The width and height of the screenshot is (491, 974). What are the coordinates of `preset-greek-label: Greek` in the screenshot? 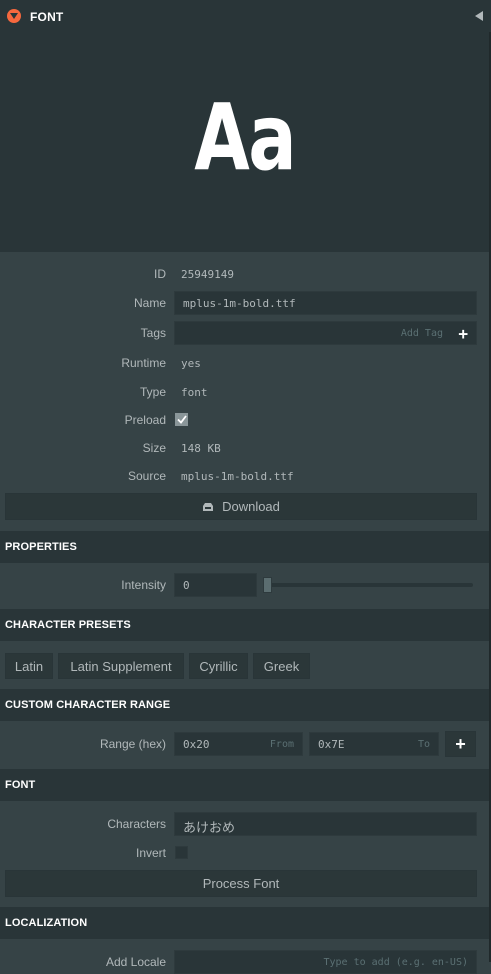 It's located at (281, 666).